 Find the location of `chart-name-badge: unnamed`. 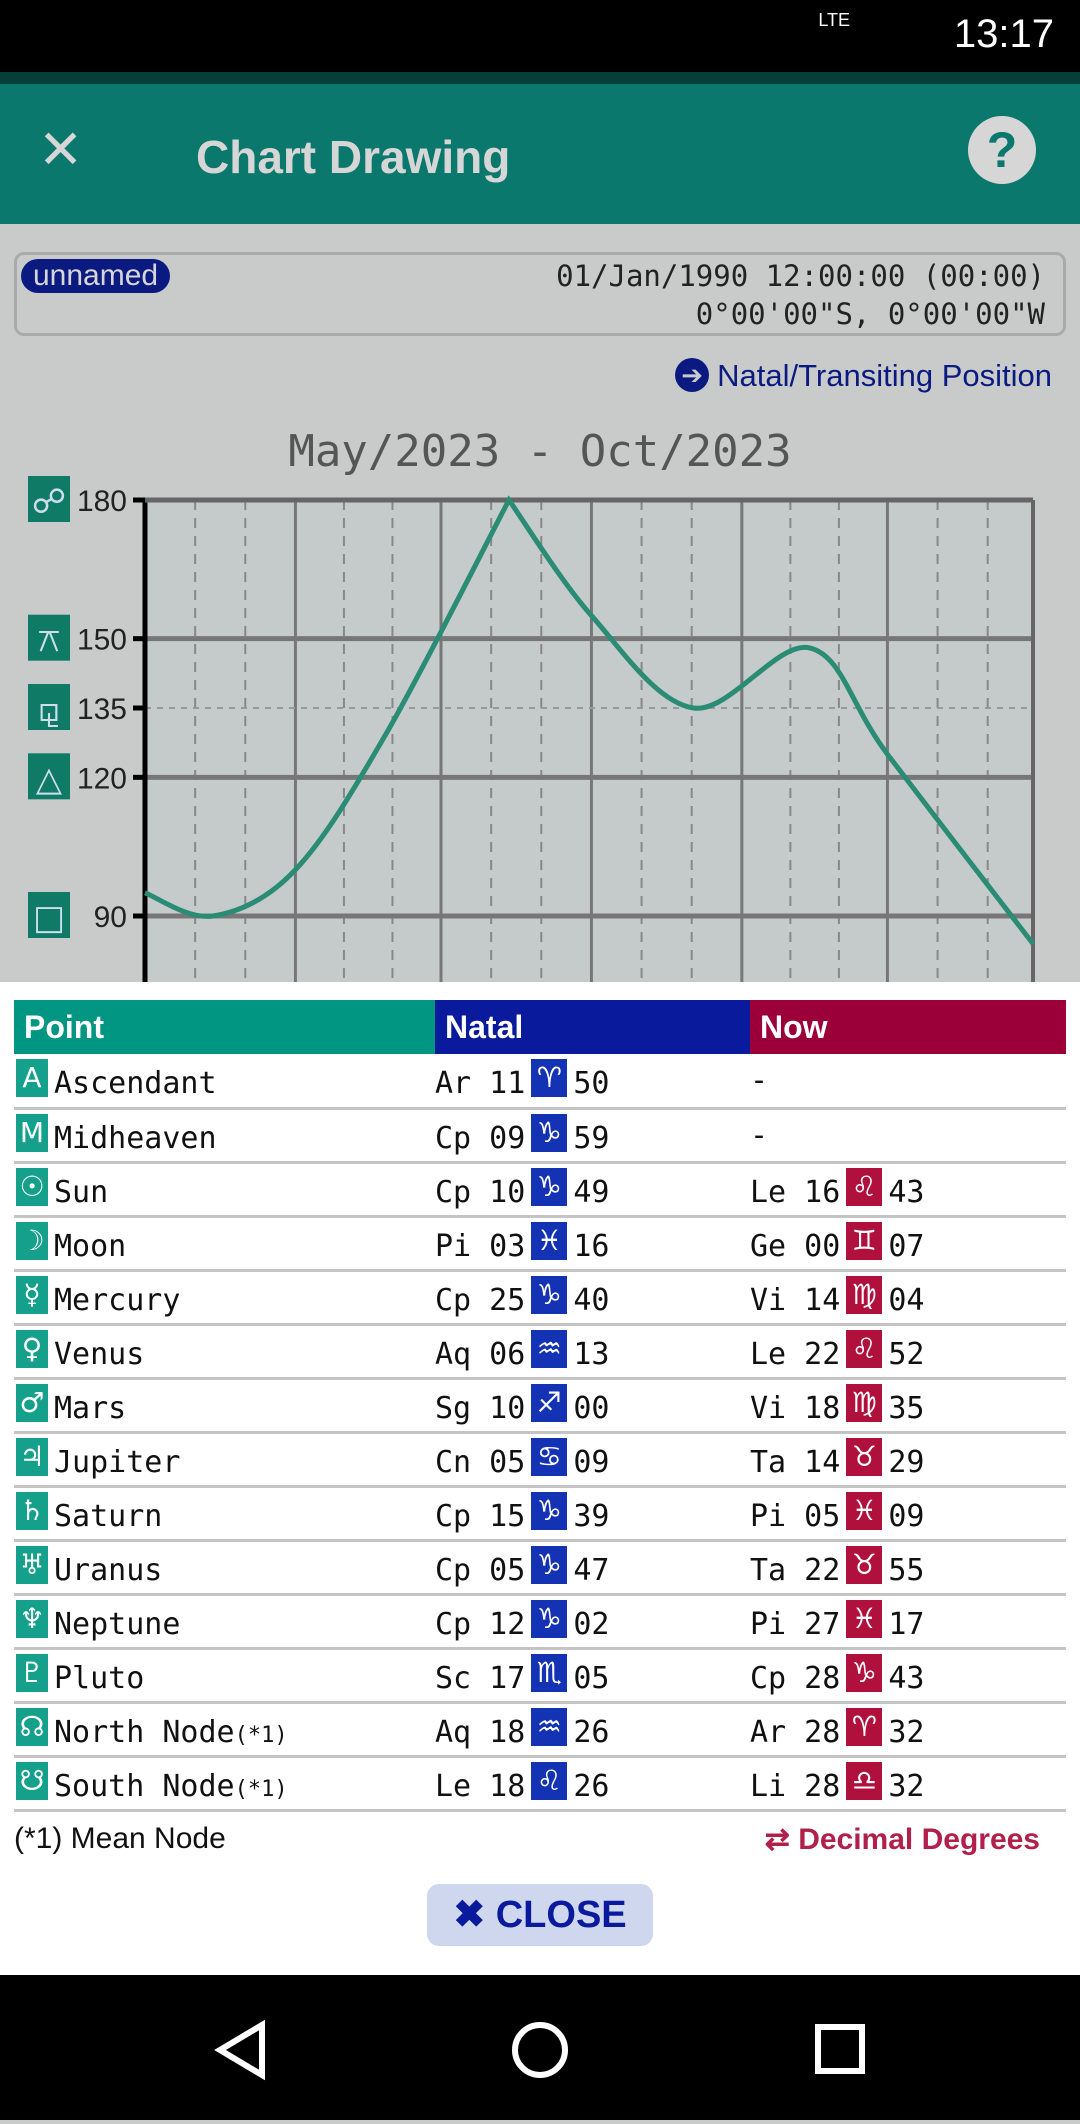

chart-name-badge: unnamed is located at coordinates (96, 276).